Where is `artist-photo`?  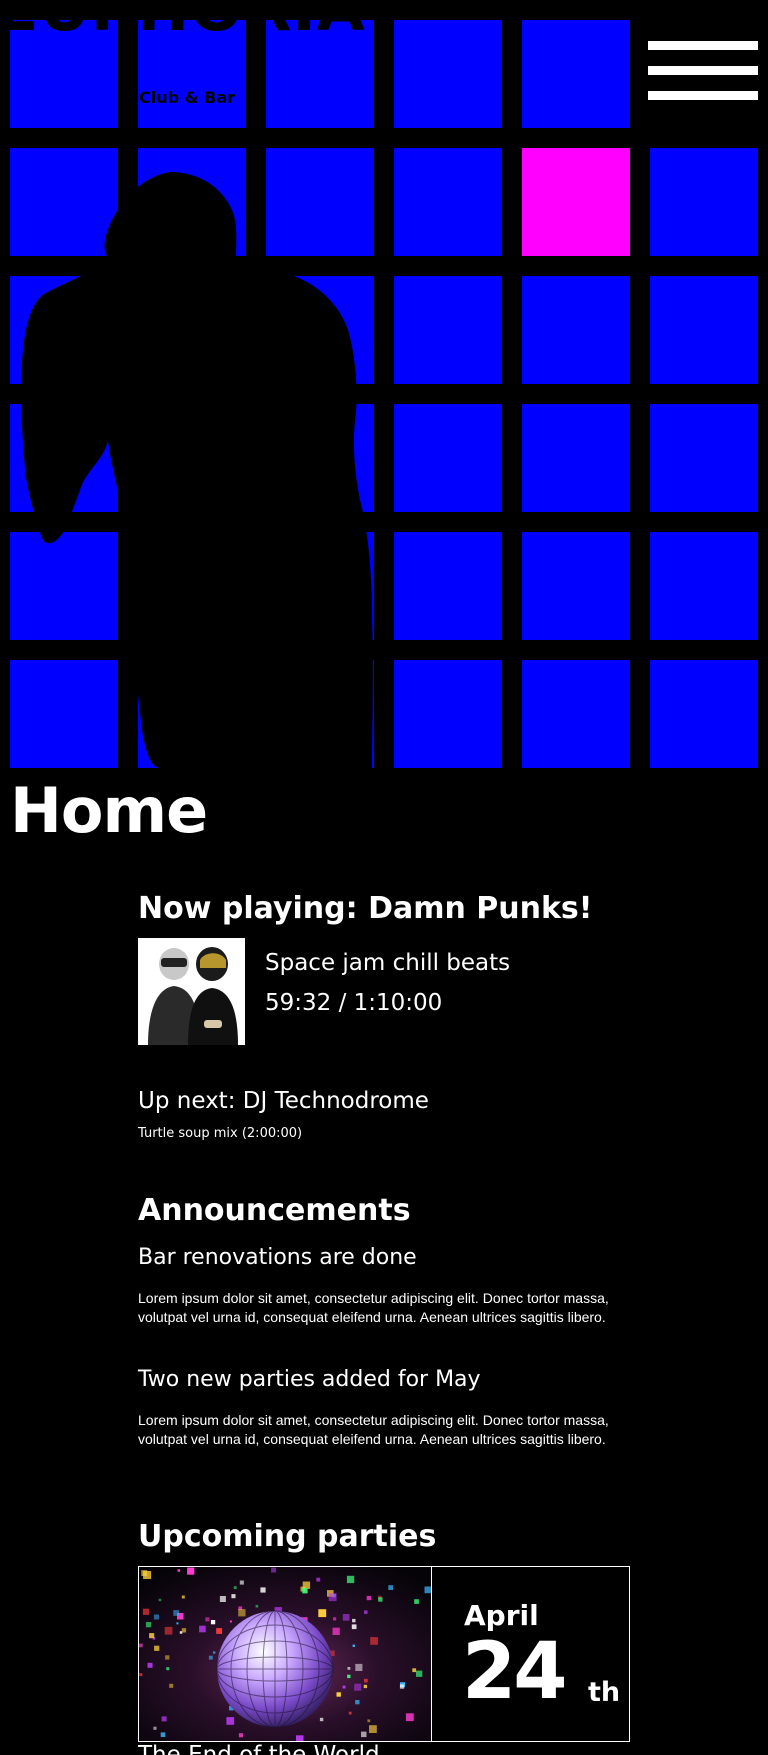
artist-photo is located at coordinates (191, 991).